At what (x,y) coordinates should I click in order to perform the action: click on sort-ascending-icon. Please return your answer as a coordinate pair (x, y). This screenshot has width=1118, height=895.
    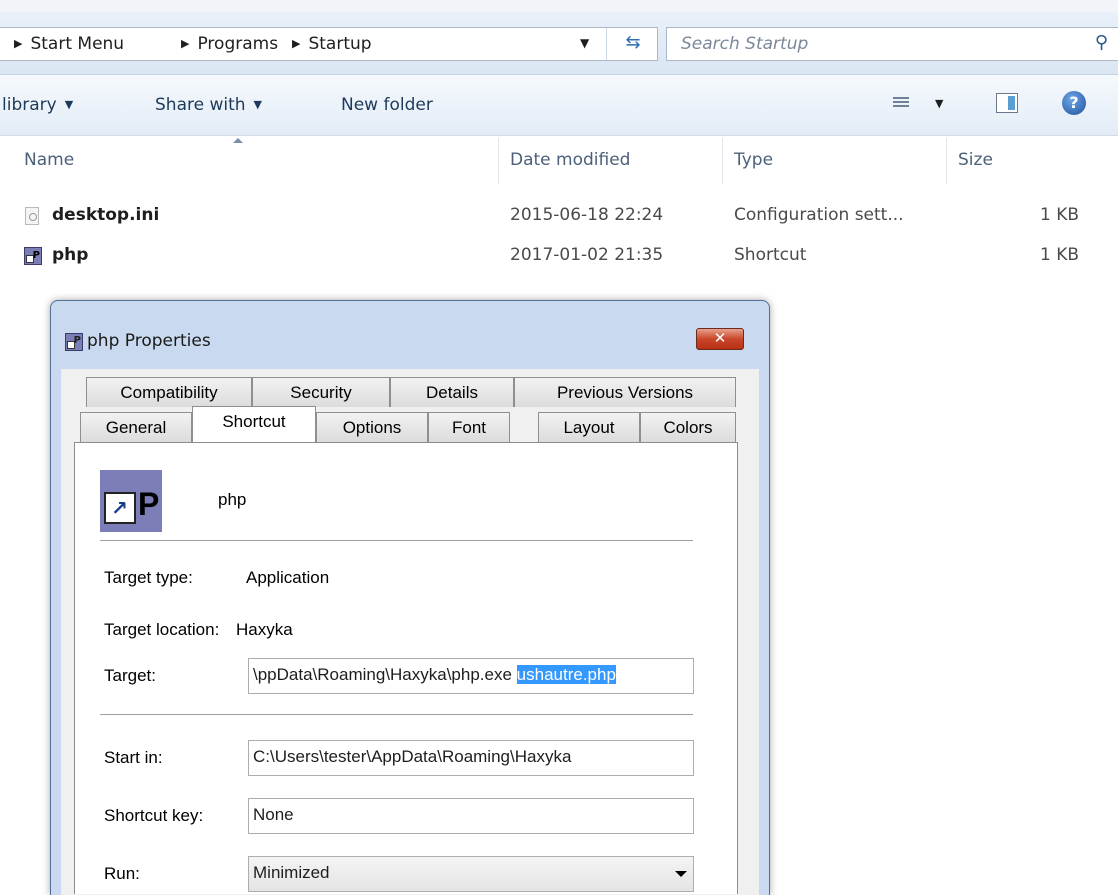
    Looking at the image, I should click on (238, 140).